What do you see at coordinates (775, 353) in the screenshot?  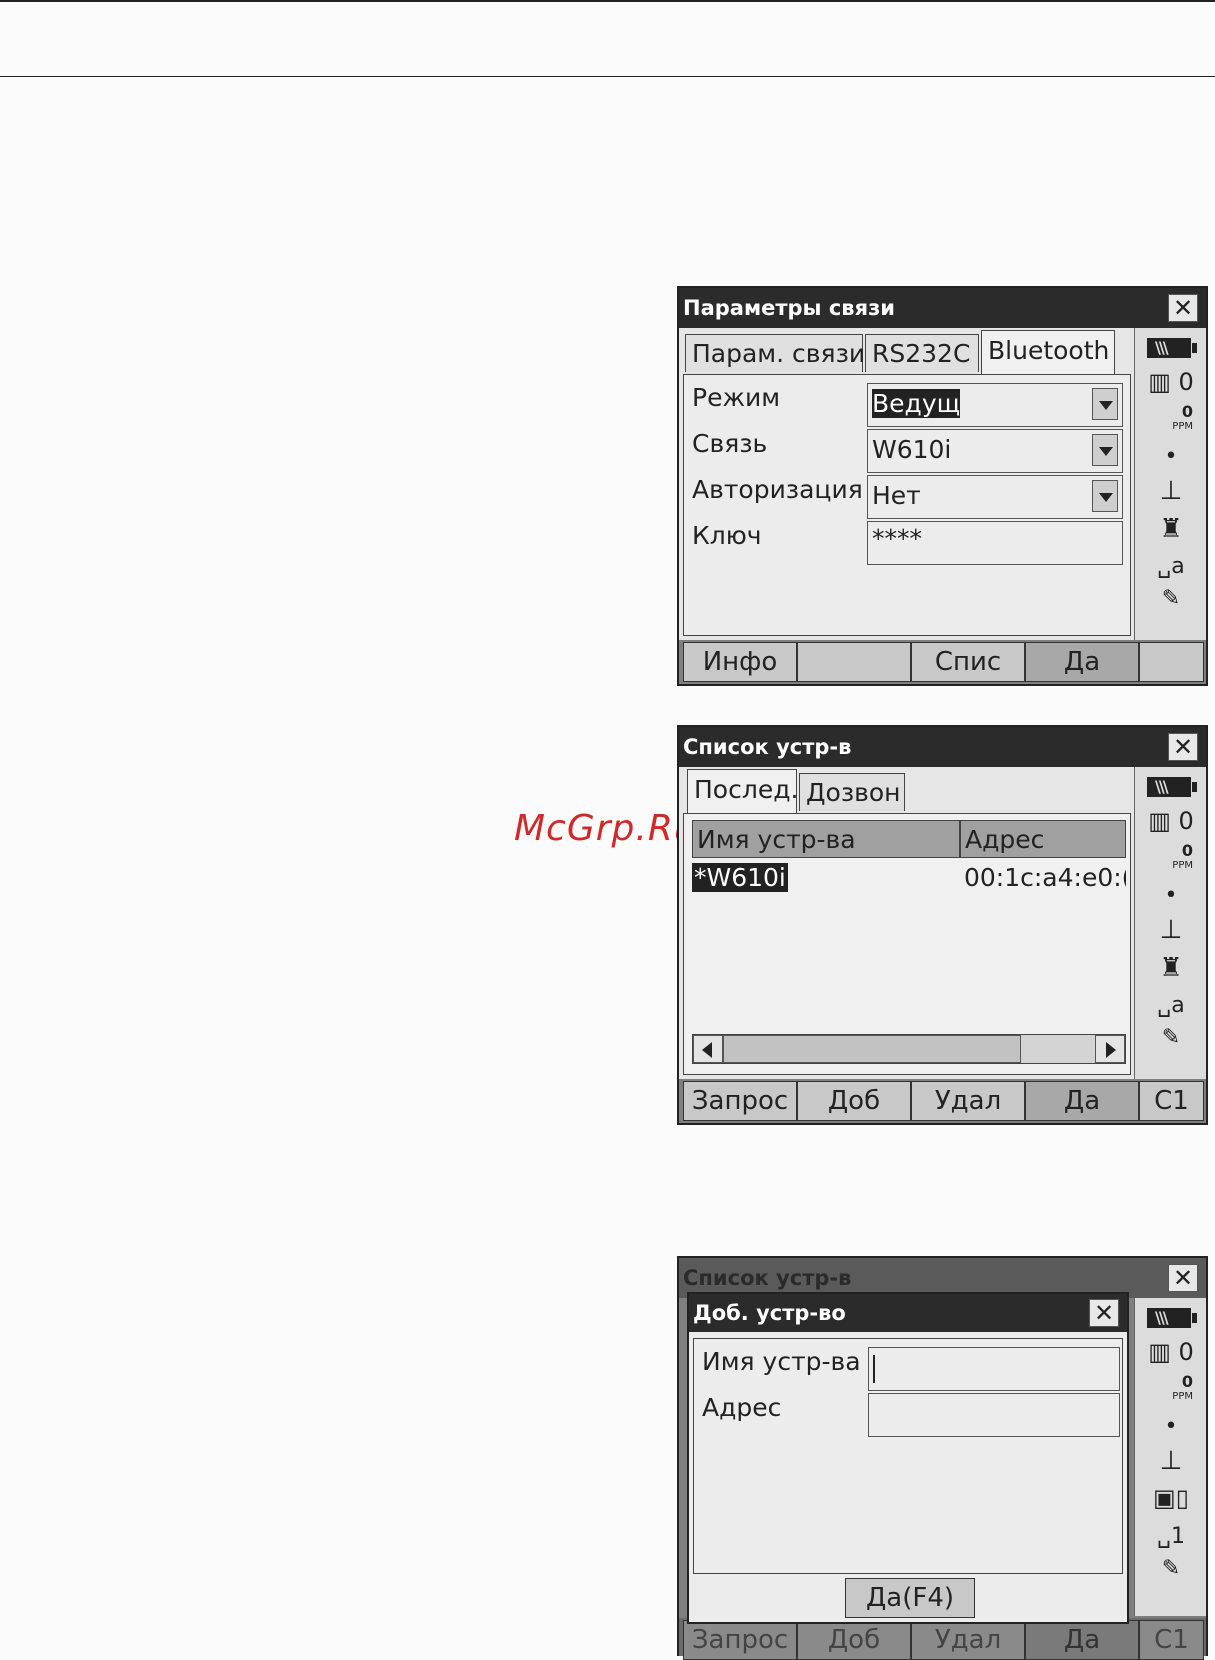 I see `tab-comm-params: Парам. связи` at bounding box center [775, 353].